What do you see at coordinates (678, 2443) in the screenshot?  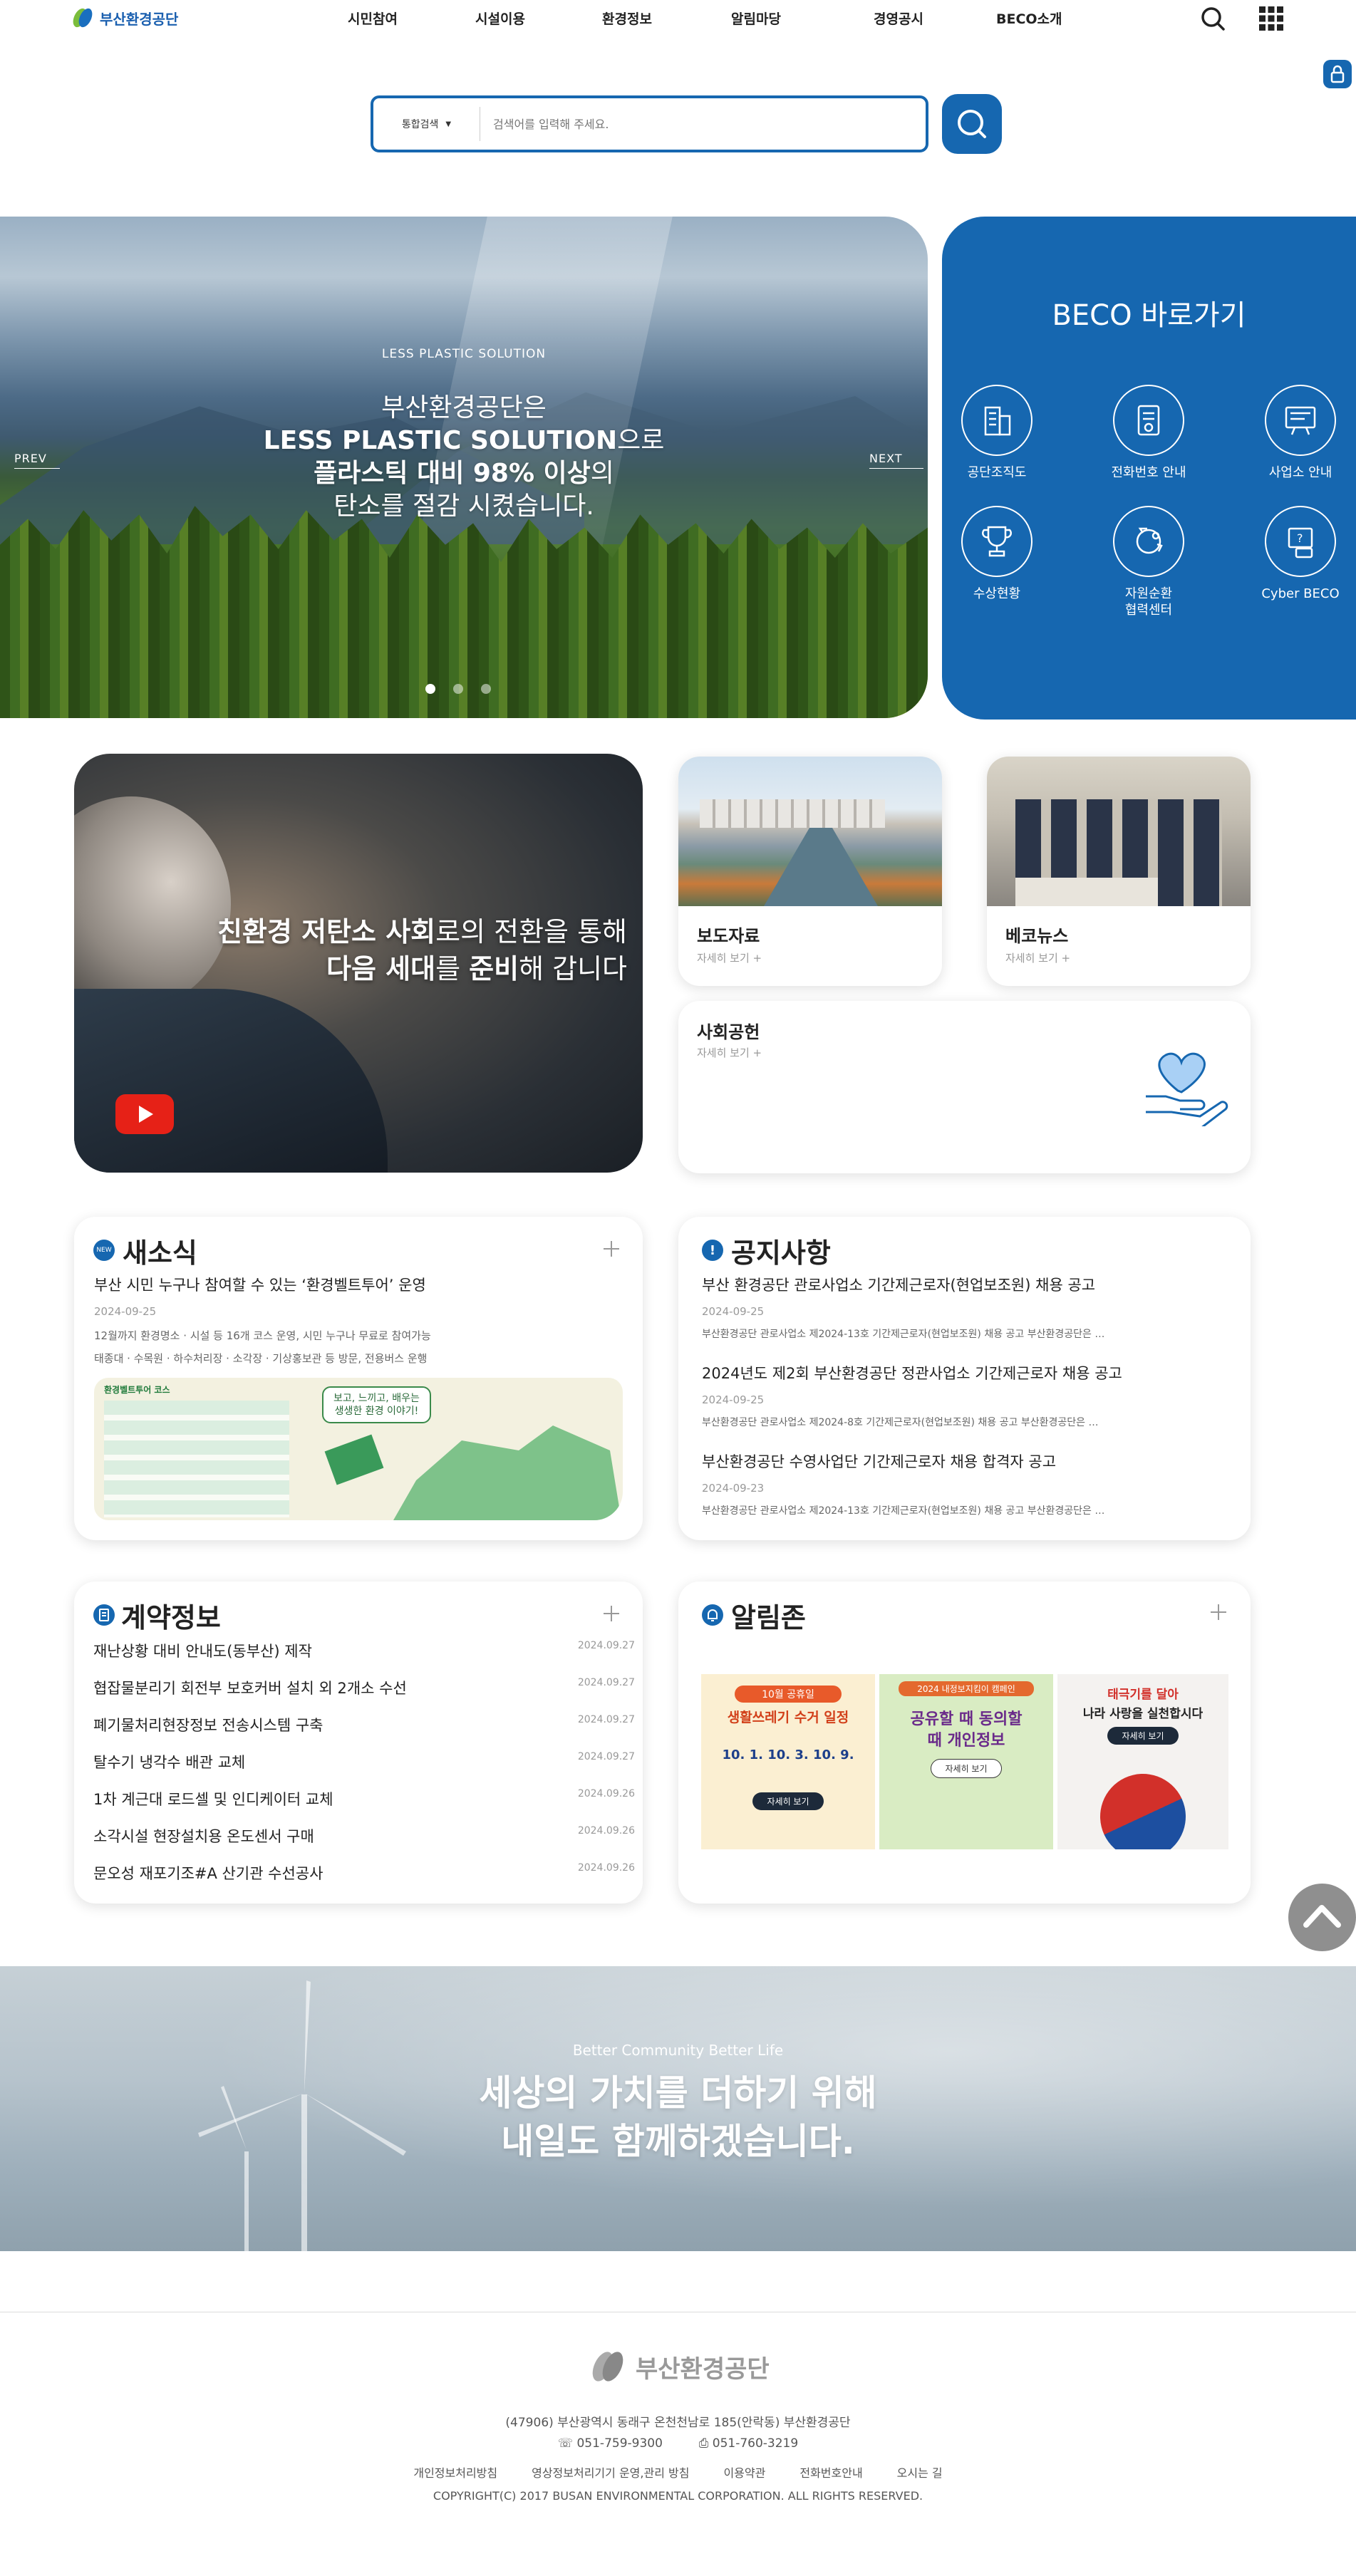 I see `footer-contact: ☏ 051-759-9300 ⎙ 051-760-3219` at bounding box center [678, 2443].